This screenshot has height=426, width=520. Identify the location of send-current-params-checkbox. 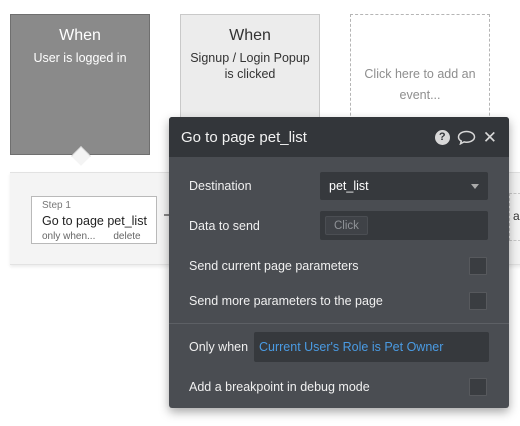
(478, 266).